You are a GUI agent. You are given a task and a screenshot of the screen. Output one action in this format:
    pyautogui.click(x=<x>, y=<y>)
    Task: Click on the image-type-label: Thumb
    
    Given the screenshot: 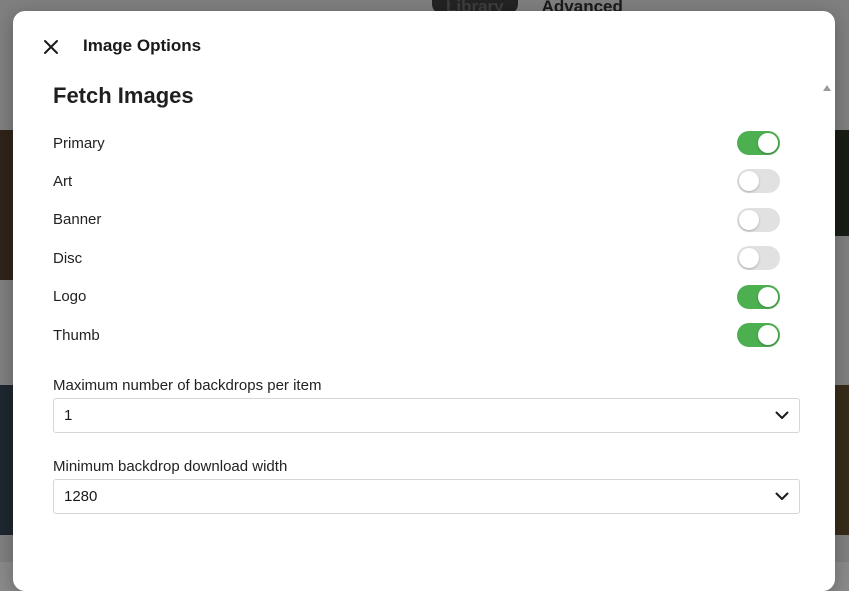 What is the action you would take?
    pyautogui.click(x=76, y=335)
    